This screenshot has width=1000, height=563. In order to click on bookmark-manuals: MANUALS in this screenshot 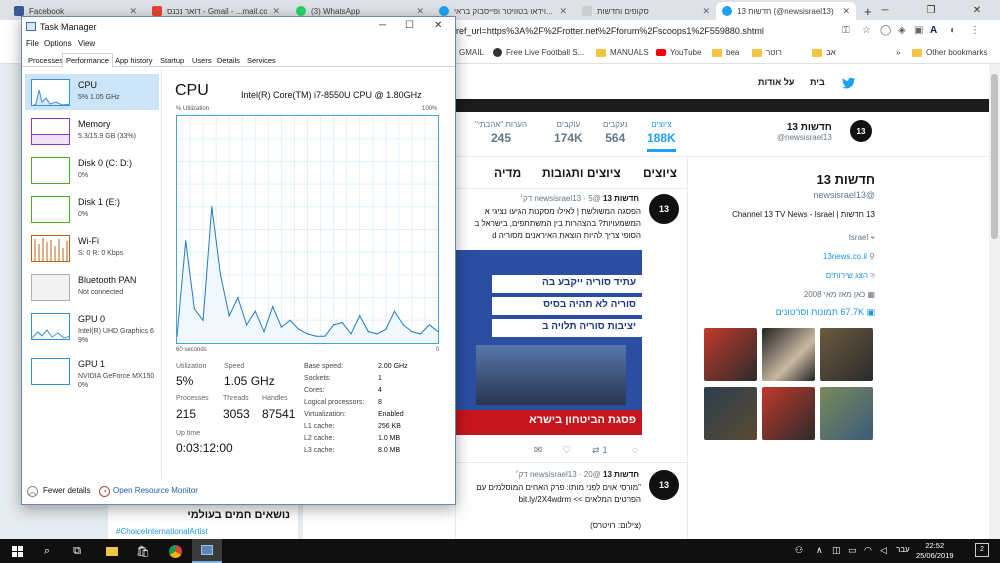, I will do `click(622, 52)`.